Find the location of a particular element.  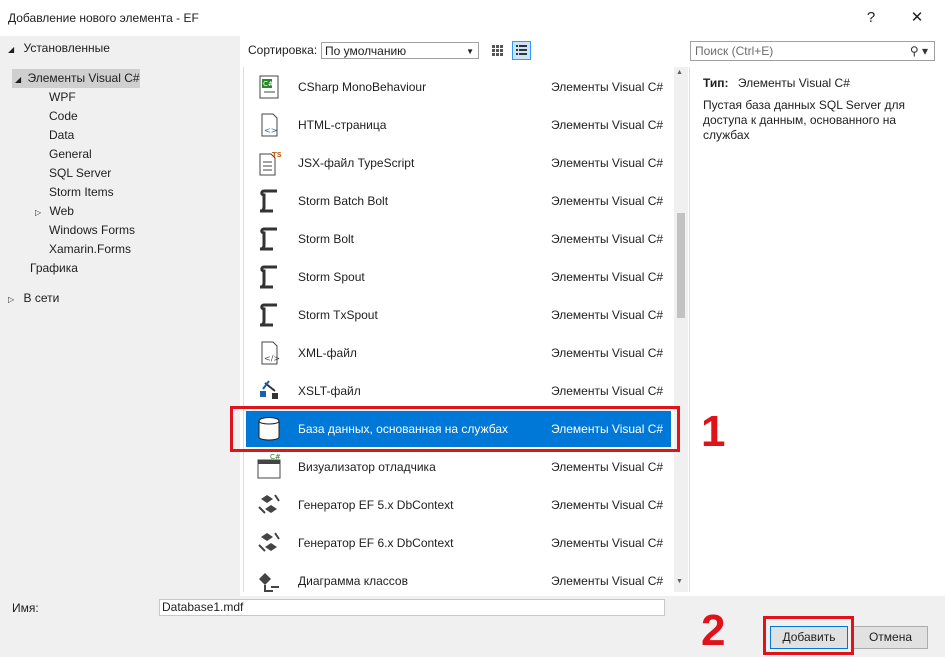

list-item: Диаграмма классов Элементы Visual C# is located at coordinates (458, 581).